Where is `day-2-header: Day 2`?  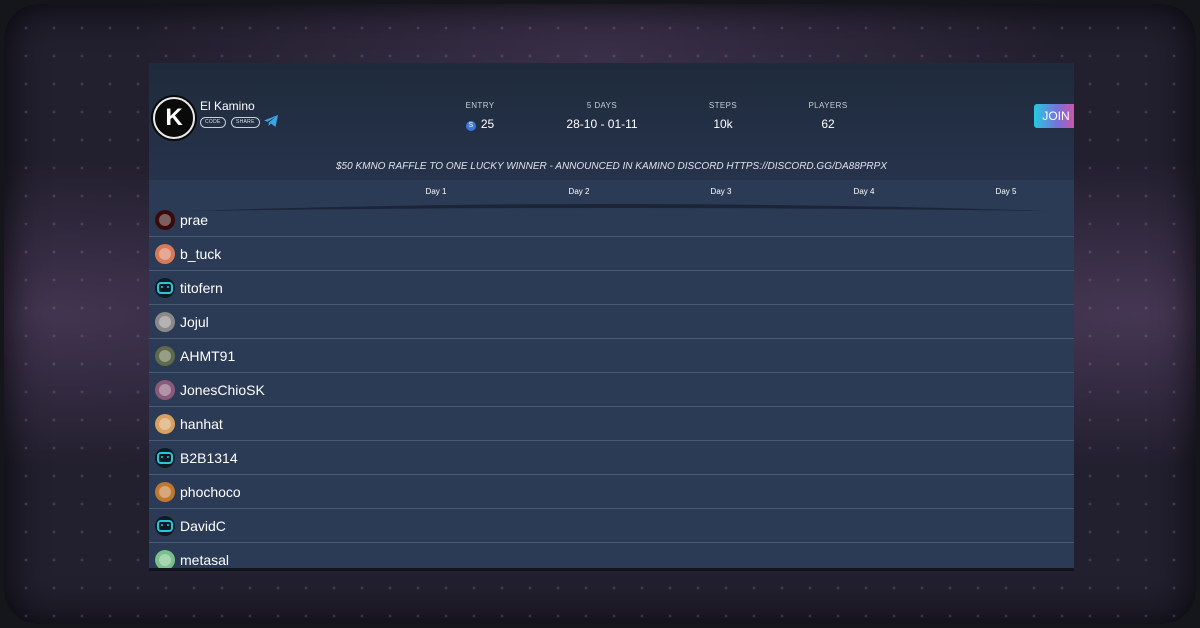
day-2-header: Day 2 is located at coordinates (579, 191).